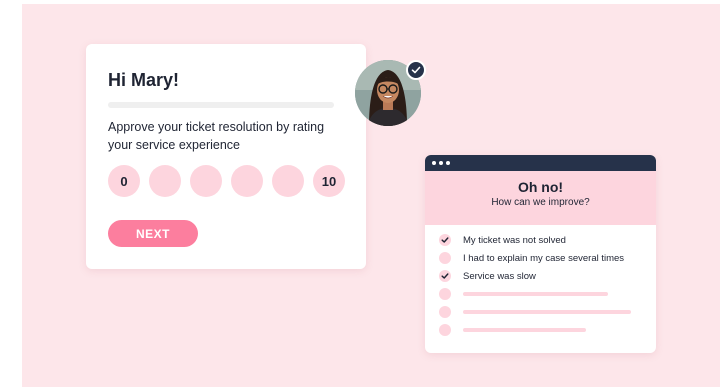  I want to click on feedback-title: Oh no!, so click(540, 187).